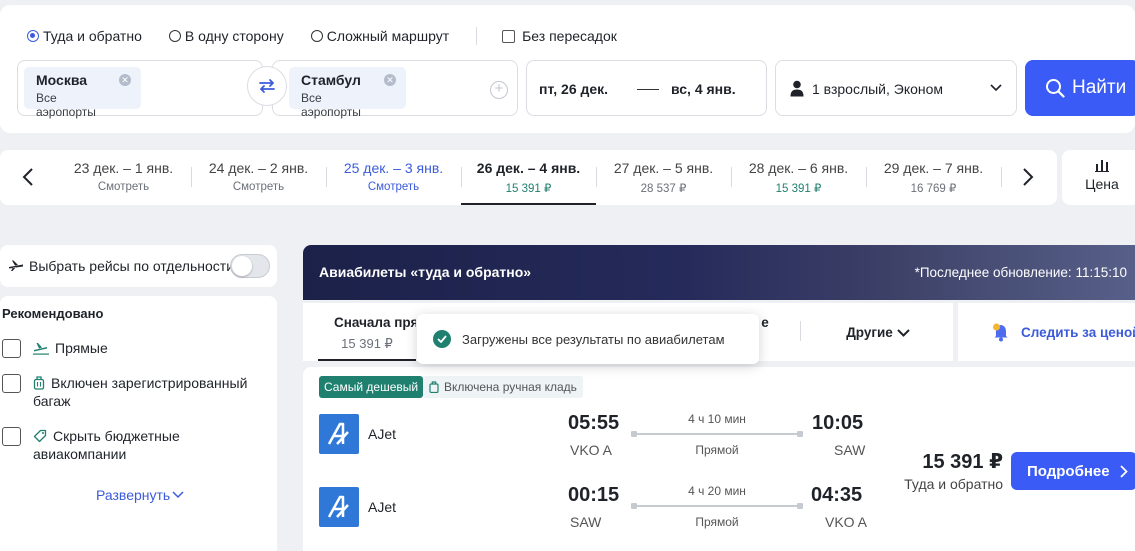  Describe the element at coordinates (434, 387) in the screenshot. I see `hand-luggage-icon` at that location.